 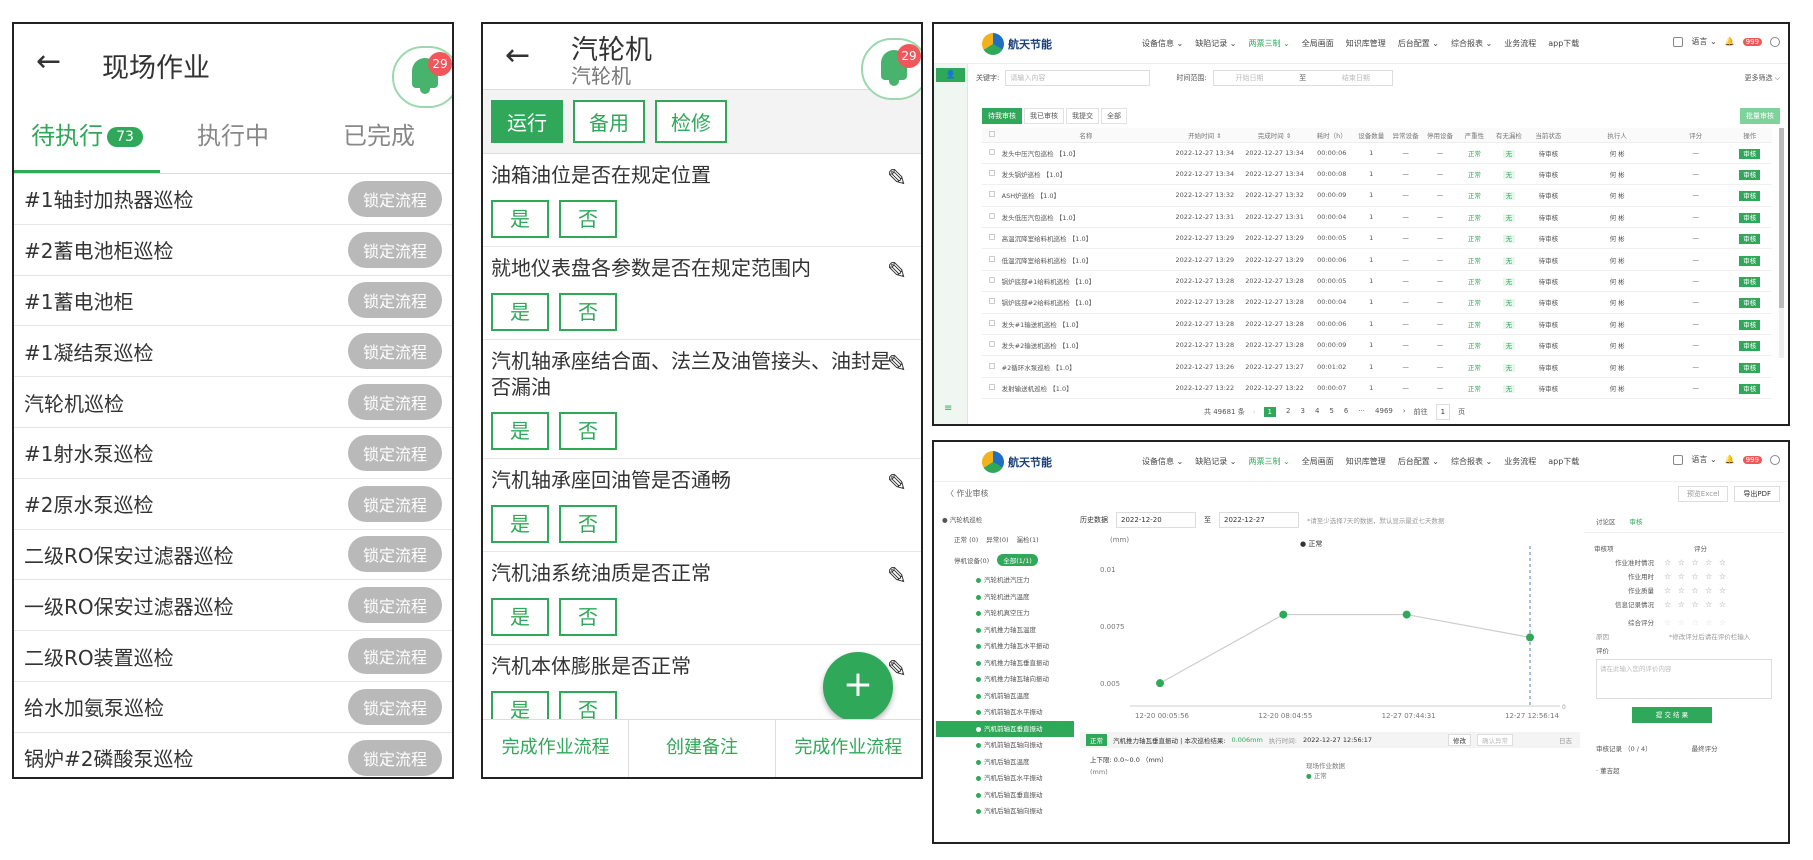 What do you see at coordinates (233, 139) in the screenshot?
I see `tab-in-progress: 执行中` at bounding box center [233, 139].